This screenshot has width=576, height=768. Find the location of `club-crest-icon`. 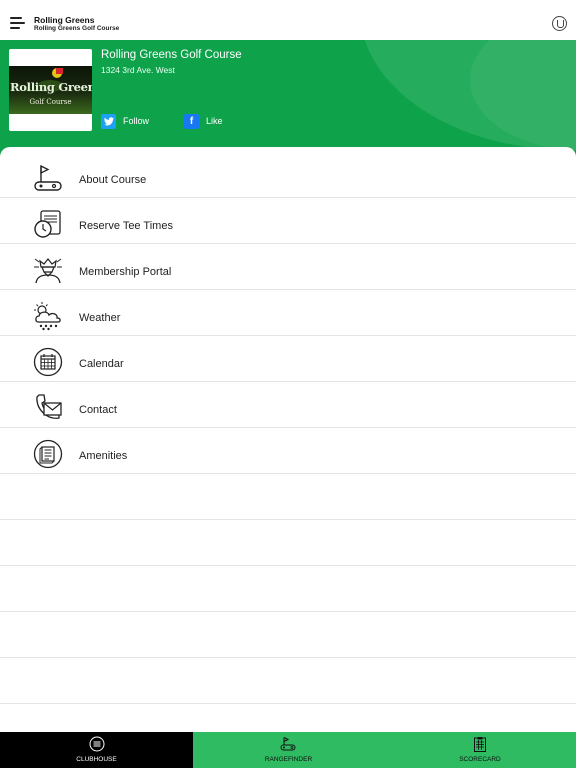

club-crest-icon is located at coordinates (559, 23).